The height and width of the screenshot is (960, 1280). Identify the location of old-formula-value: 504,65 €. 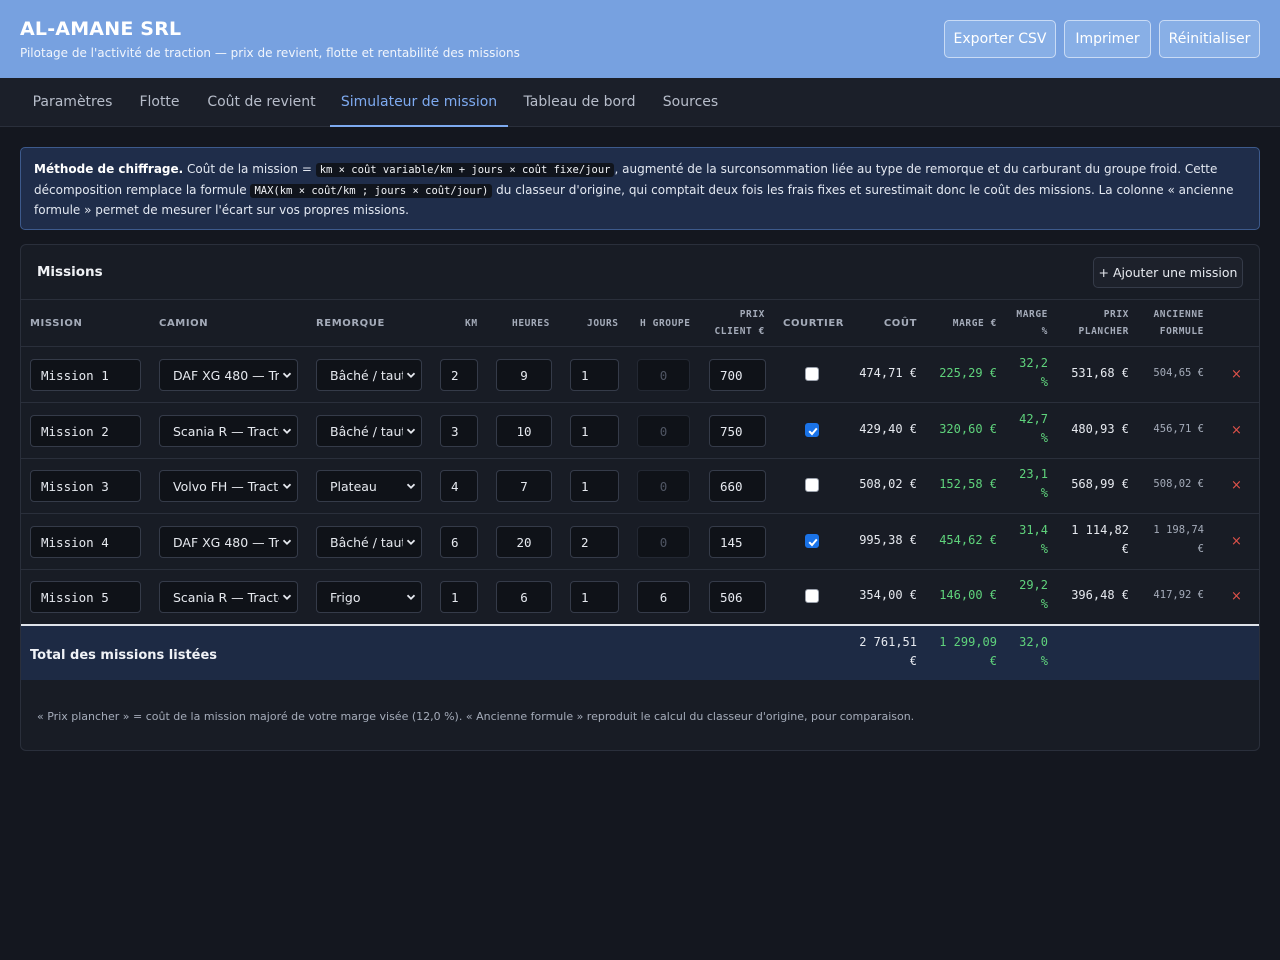
(1178, 373).